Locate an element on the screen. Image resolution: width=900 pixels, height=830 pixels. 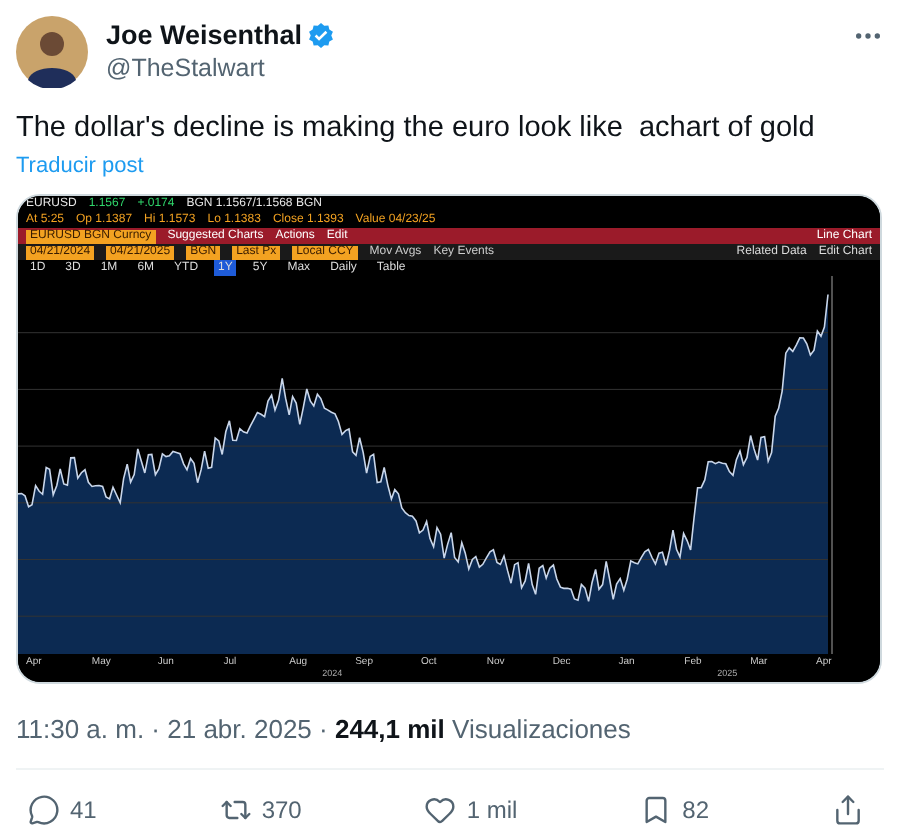
avatar is located at coordinates (52, 52).